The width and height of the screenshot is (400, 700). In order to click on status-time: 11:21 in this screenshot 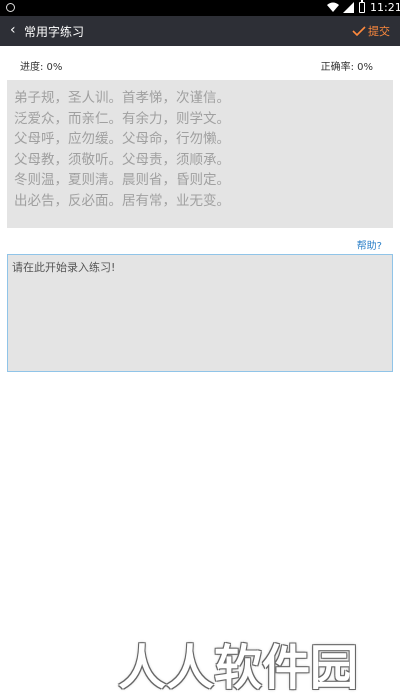, I will do `click(385, 7)`.